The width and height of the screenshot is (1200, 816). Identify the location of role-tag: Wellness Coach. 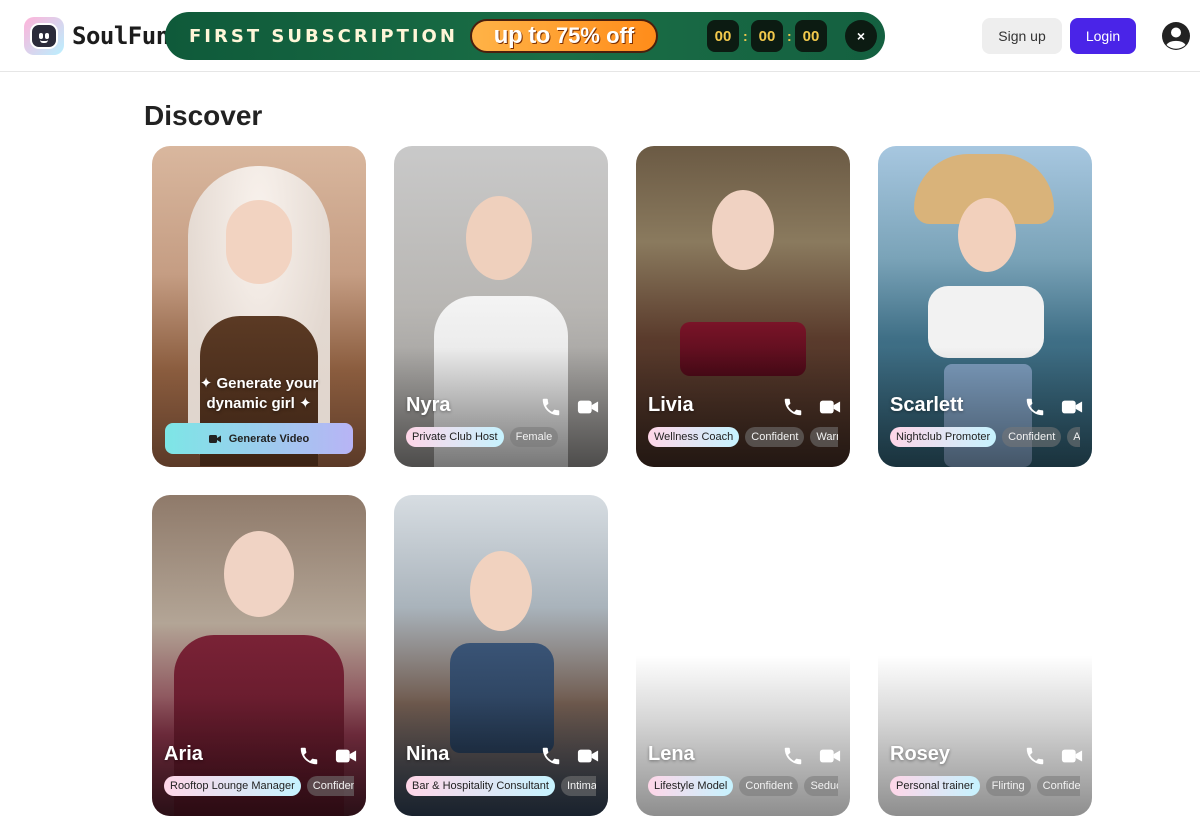
(694, 437).